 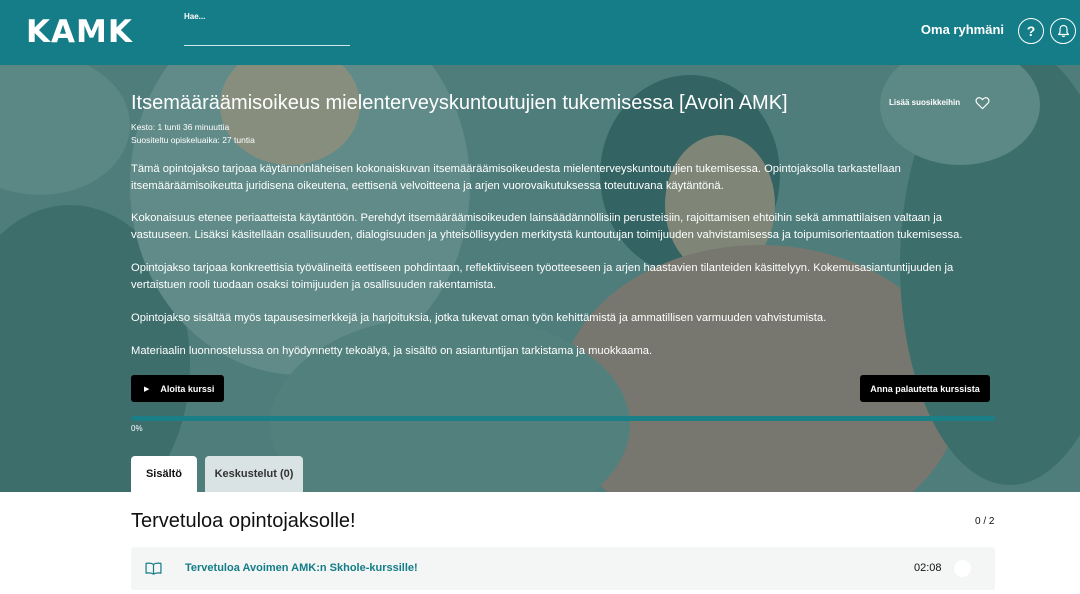 What do you see at coordinates (164, 474) in the screenshot?
I see `tab-content: Sisältö` at bounding box center [164, 474].